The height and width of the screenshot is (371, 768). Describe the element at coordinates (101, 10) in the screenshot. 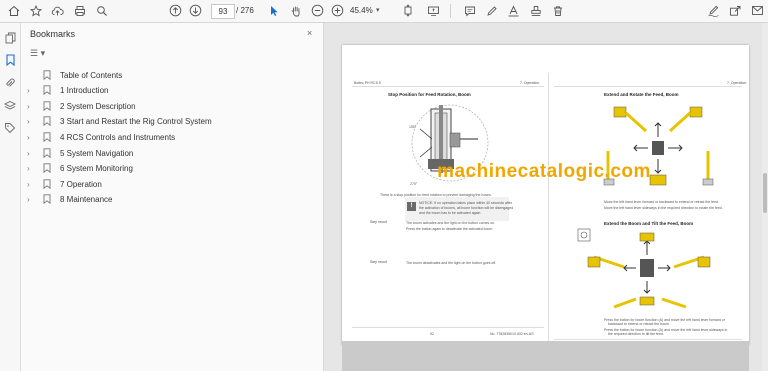

I see `search-icon` at that location.